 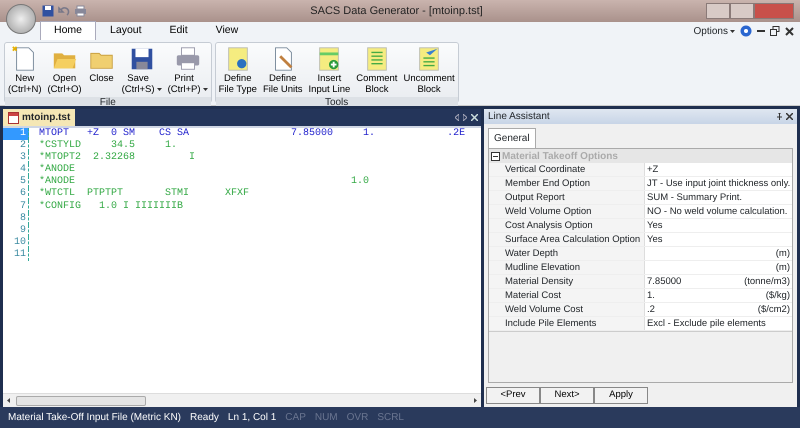 What do you see at coordinates (326, 418) in the screenshot?
I see `status-item: NUM` at bounding box center [326, 418].